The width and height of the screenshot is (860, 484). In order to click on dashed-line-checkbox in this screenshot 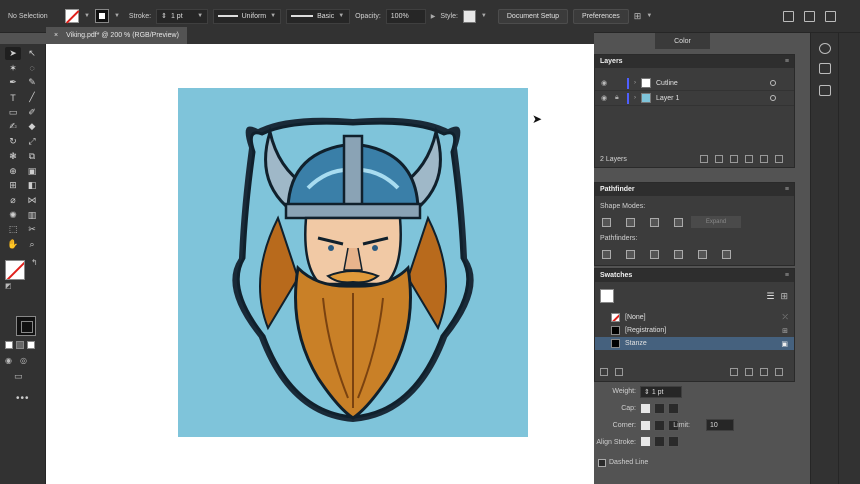, I will do `click(602, 463)`.